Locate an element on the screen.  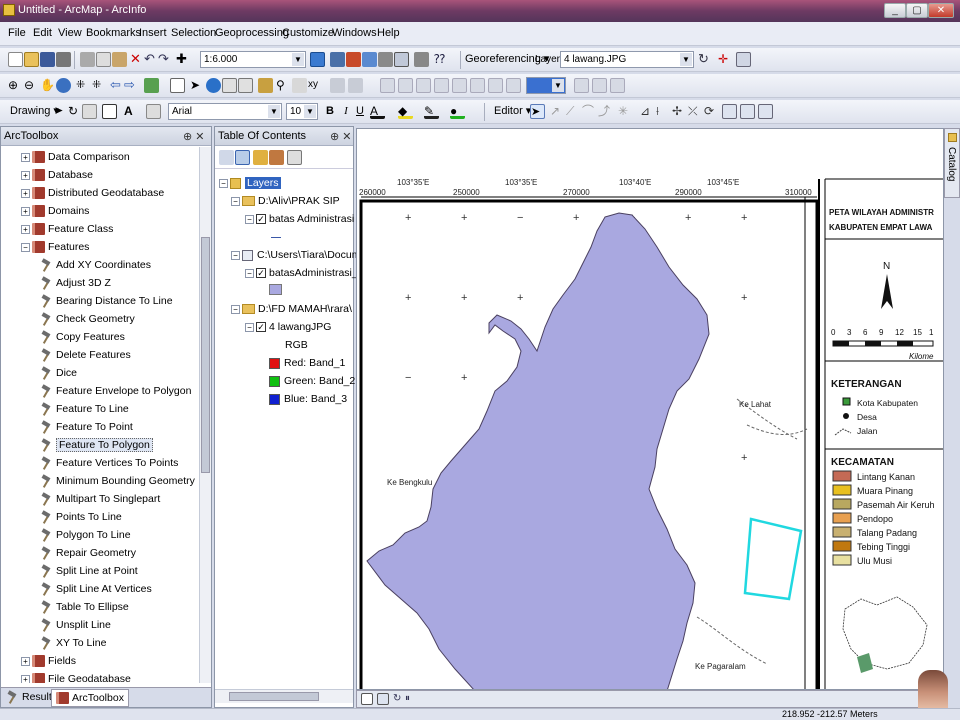
arctoolbox-pin-close: ⊕ ✕ is located at coordinates (194, 137).